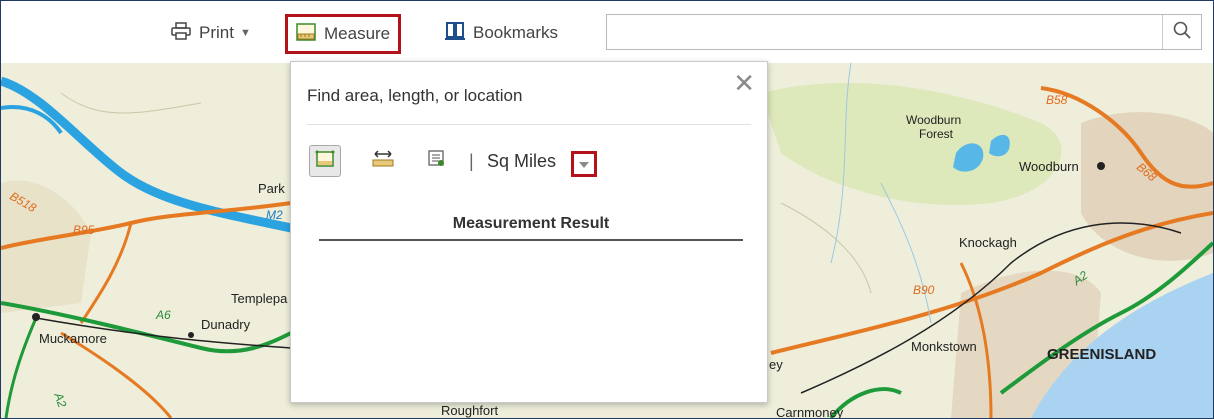  Describe the element at coordinates (415, 95) in the screenshot. I see `measure-panel-title: Find area, length, or location` at that location.